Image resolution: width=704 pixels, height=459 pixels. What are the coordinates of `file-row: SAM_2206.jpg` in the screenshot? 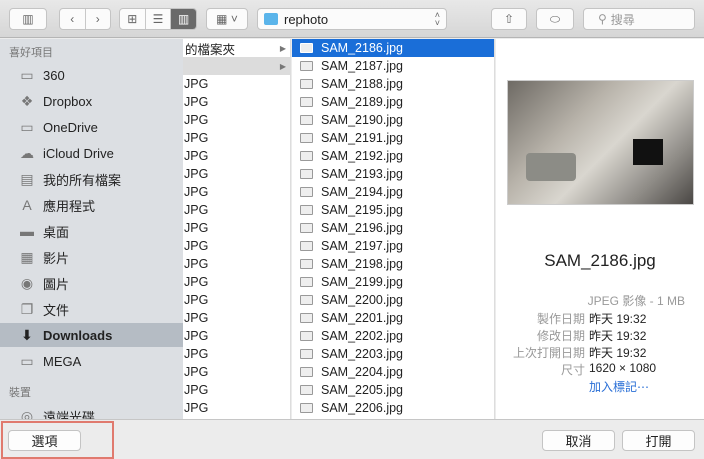 It's located at (393, 408).